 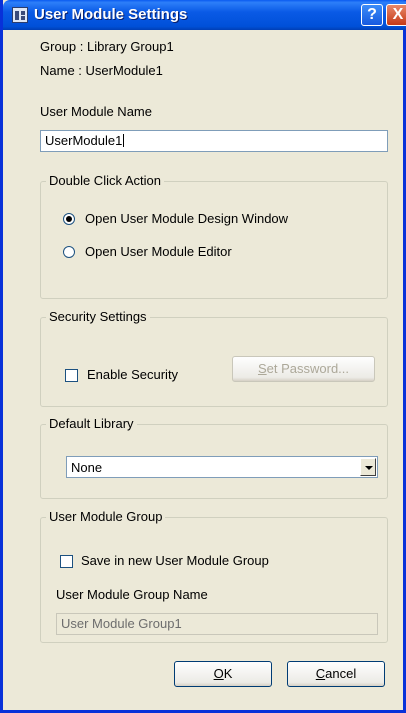 What do you see at coordinates (91, 423) in the screenshot?
I see `default-library-title: Default Library` at bounding box center [91, 423].